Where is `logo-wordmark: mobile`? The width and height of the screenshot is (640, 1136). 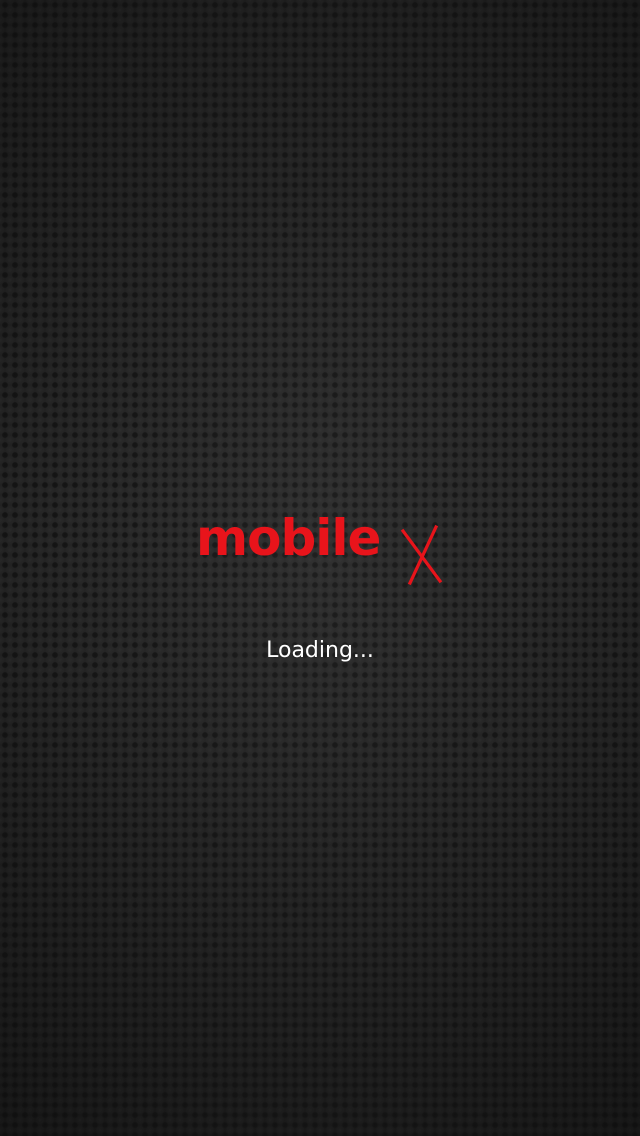 logo-wordmark: mobile is located at coordinates (288, 538).